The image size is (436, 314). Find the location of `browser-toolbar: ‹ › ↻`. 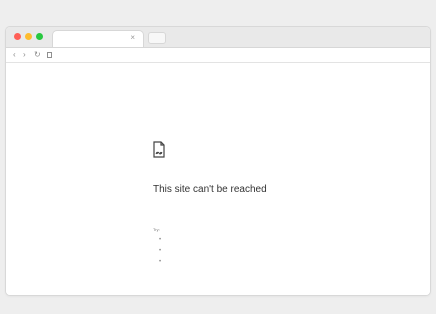

browser-toolbar: ‹ › ↻ is located at coordinates (218, 55).